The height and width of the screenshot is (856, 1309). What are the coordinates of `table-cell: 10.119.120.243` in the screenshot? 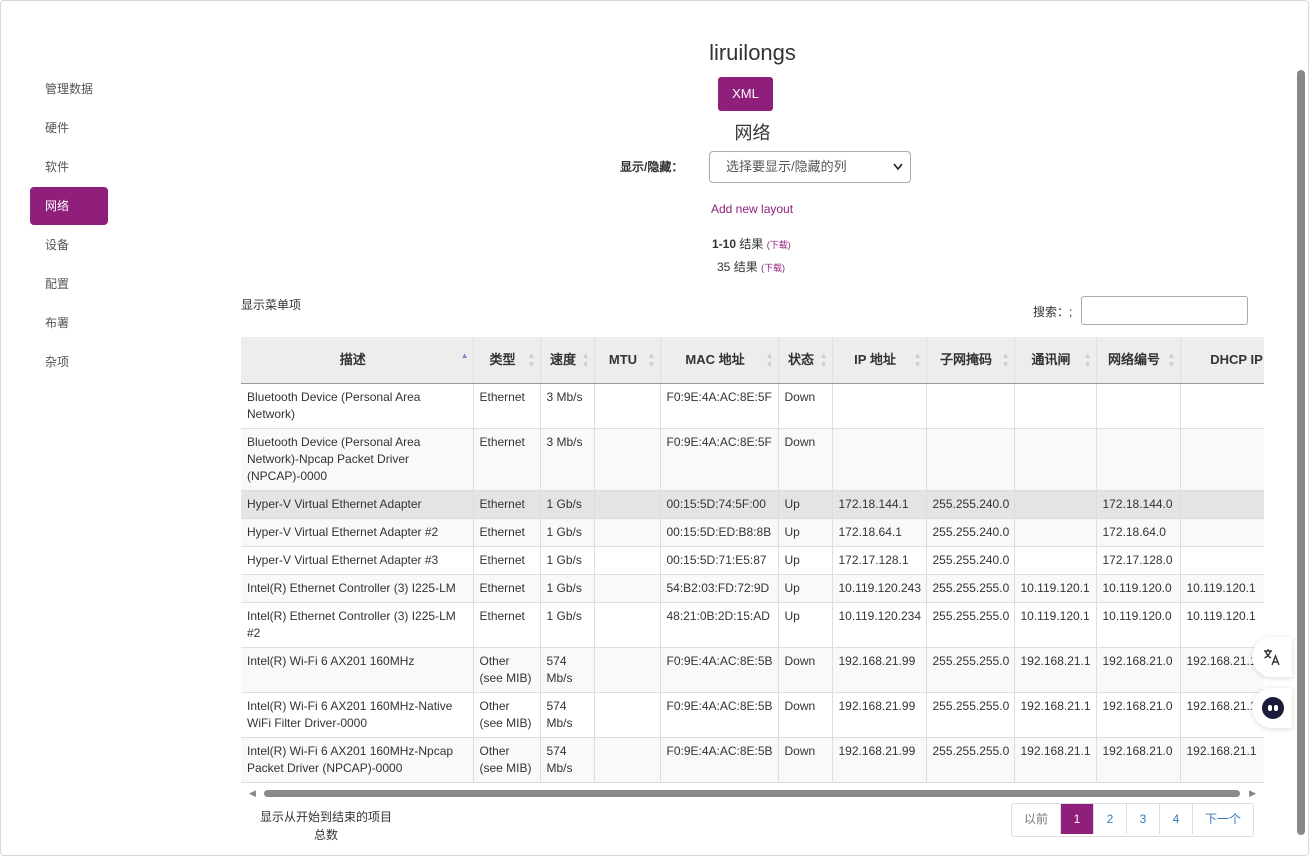 It's located at (879, 588).